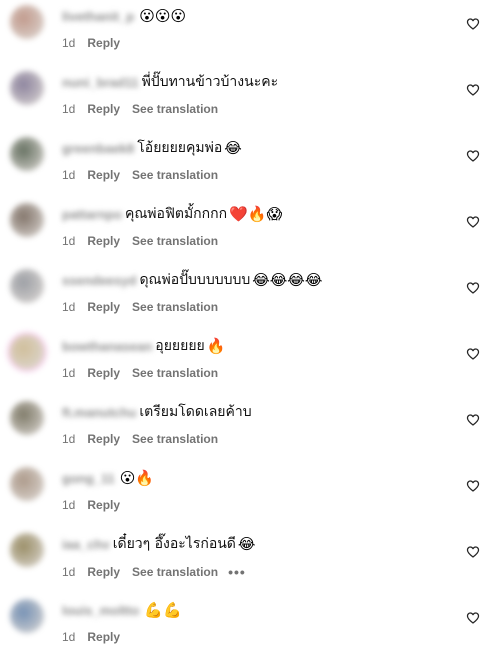 Image resolution: width=489 pixels, height=651 pixels. I want to click on username: livethanit_p, so click(98, 16).